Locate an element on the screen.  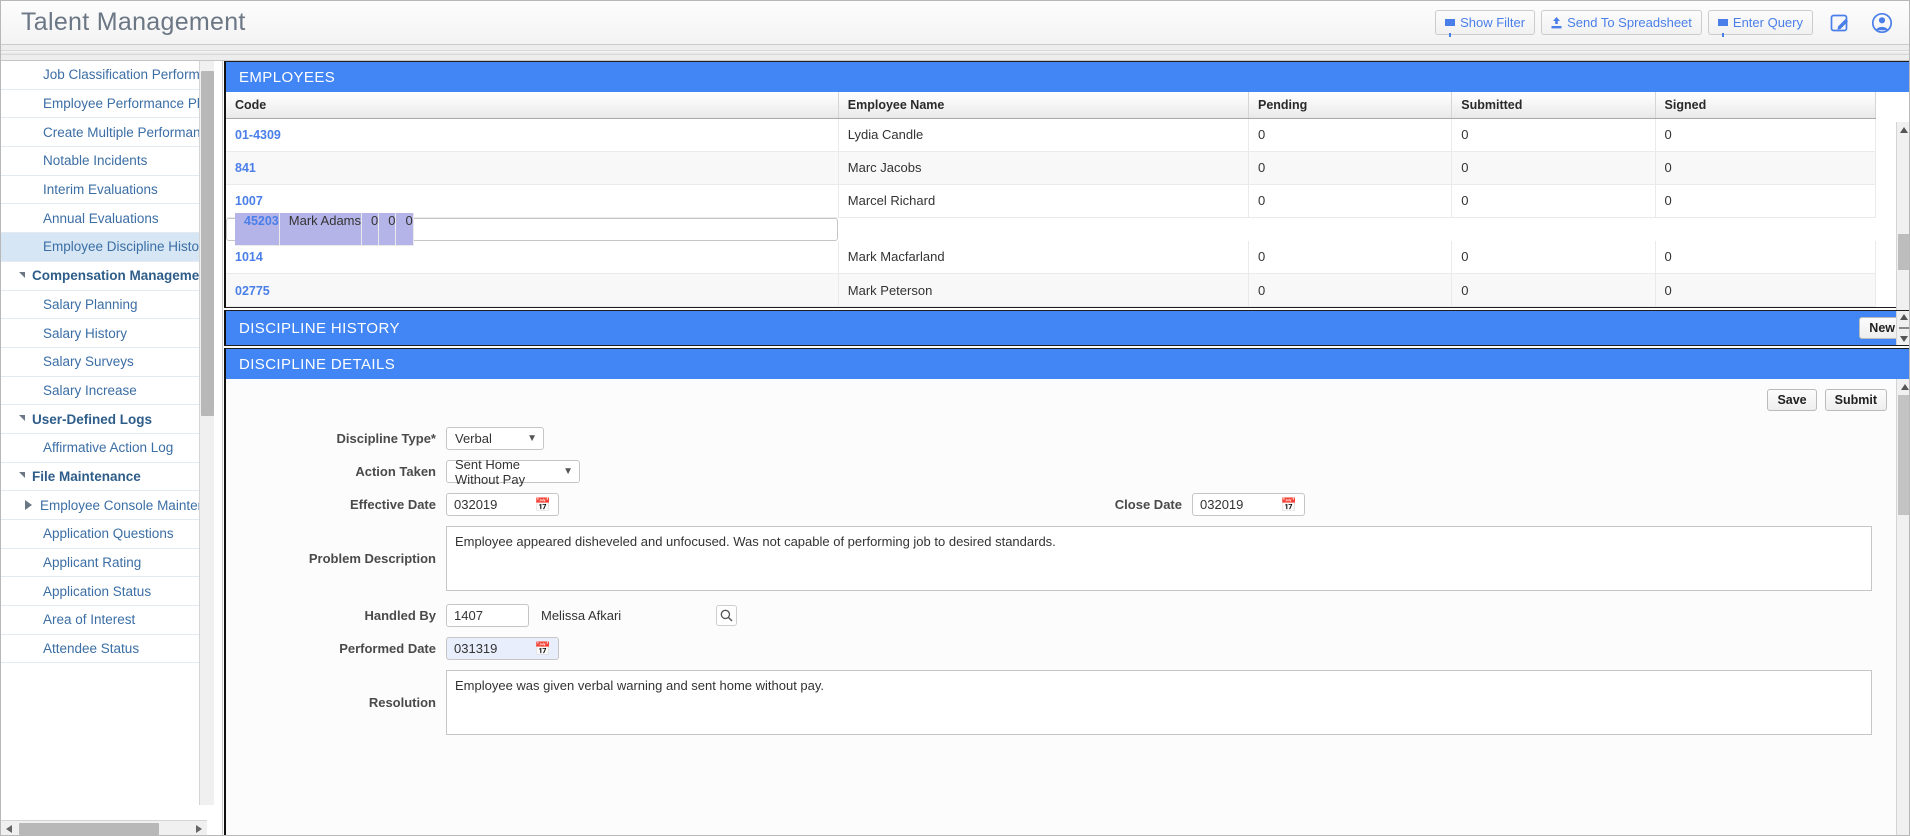
employees-table-header-row: Code Employee Name Pending Submitted Signed is located at coordinates (1051, 105).